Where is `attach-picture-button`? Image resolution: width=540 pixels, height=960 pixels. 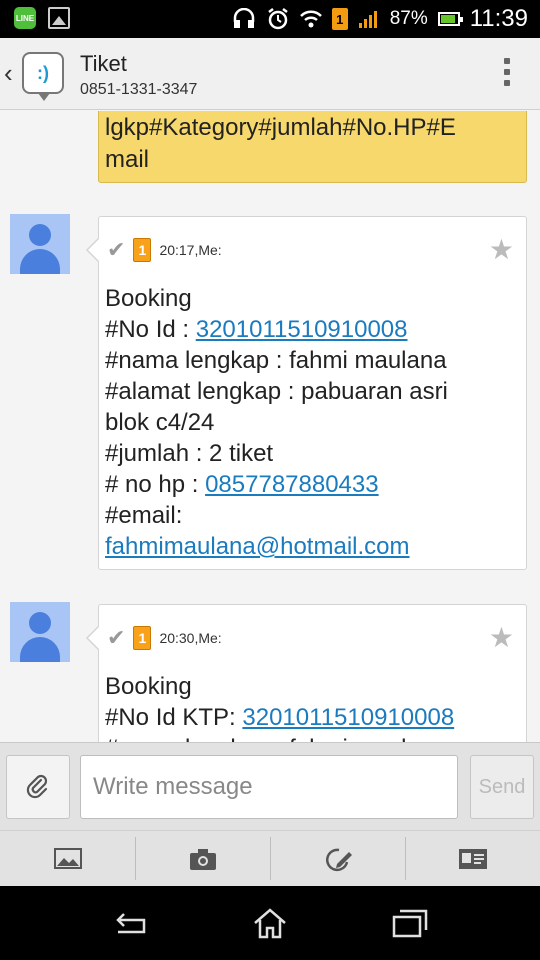 attach-picture-button is located at coordinates (67, 858).